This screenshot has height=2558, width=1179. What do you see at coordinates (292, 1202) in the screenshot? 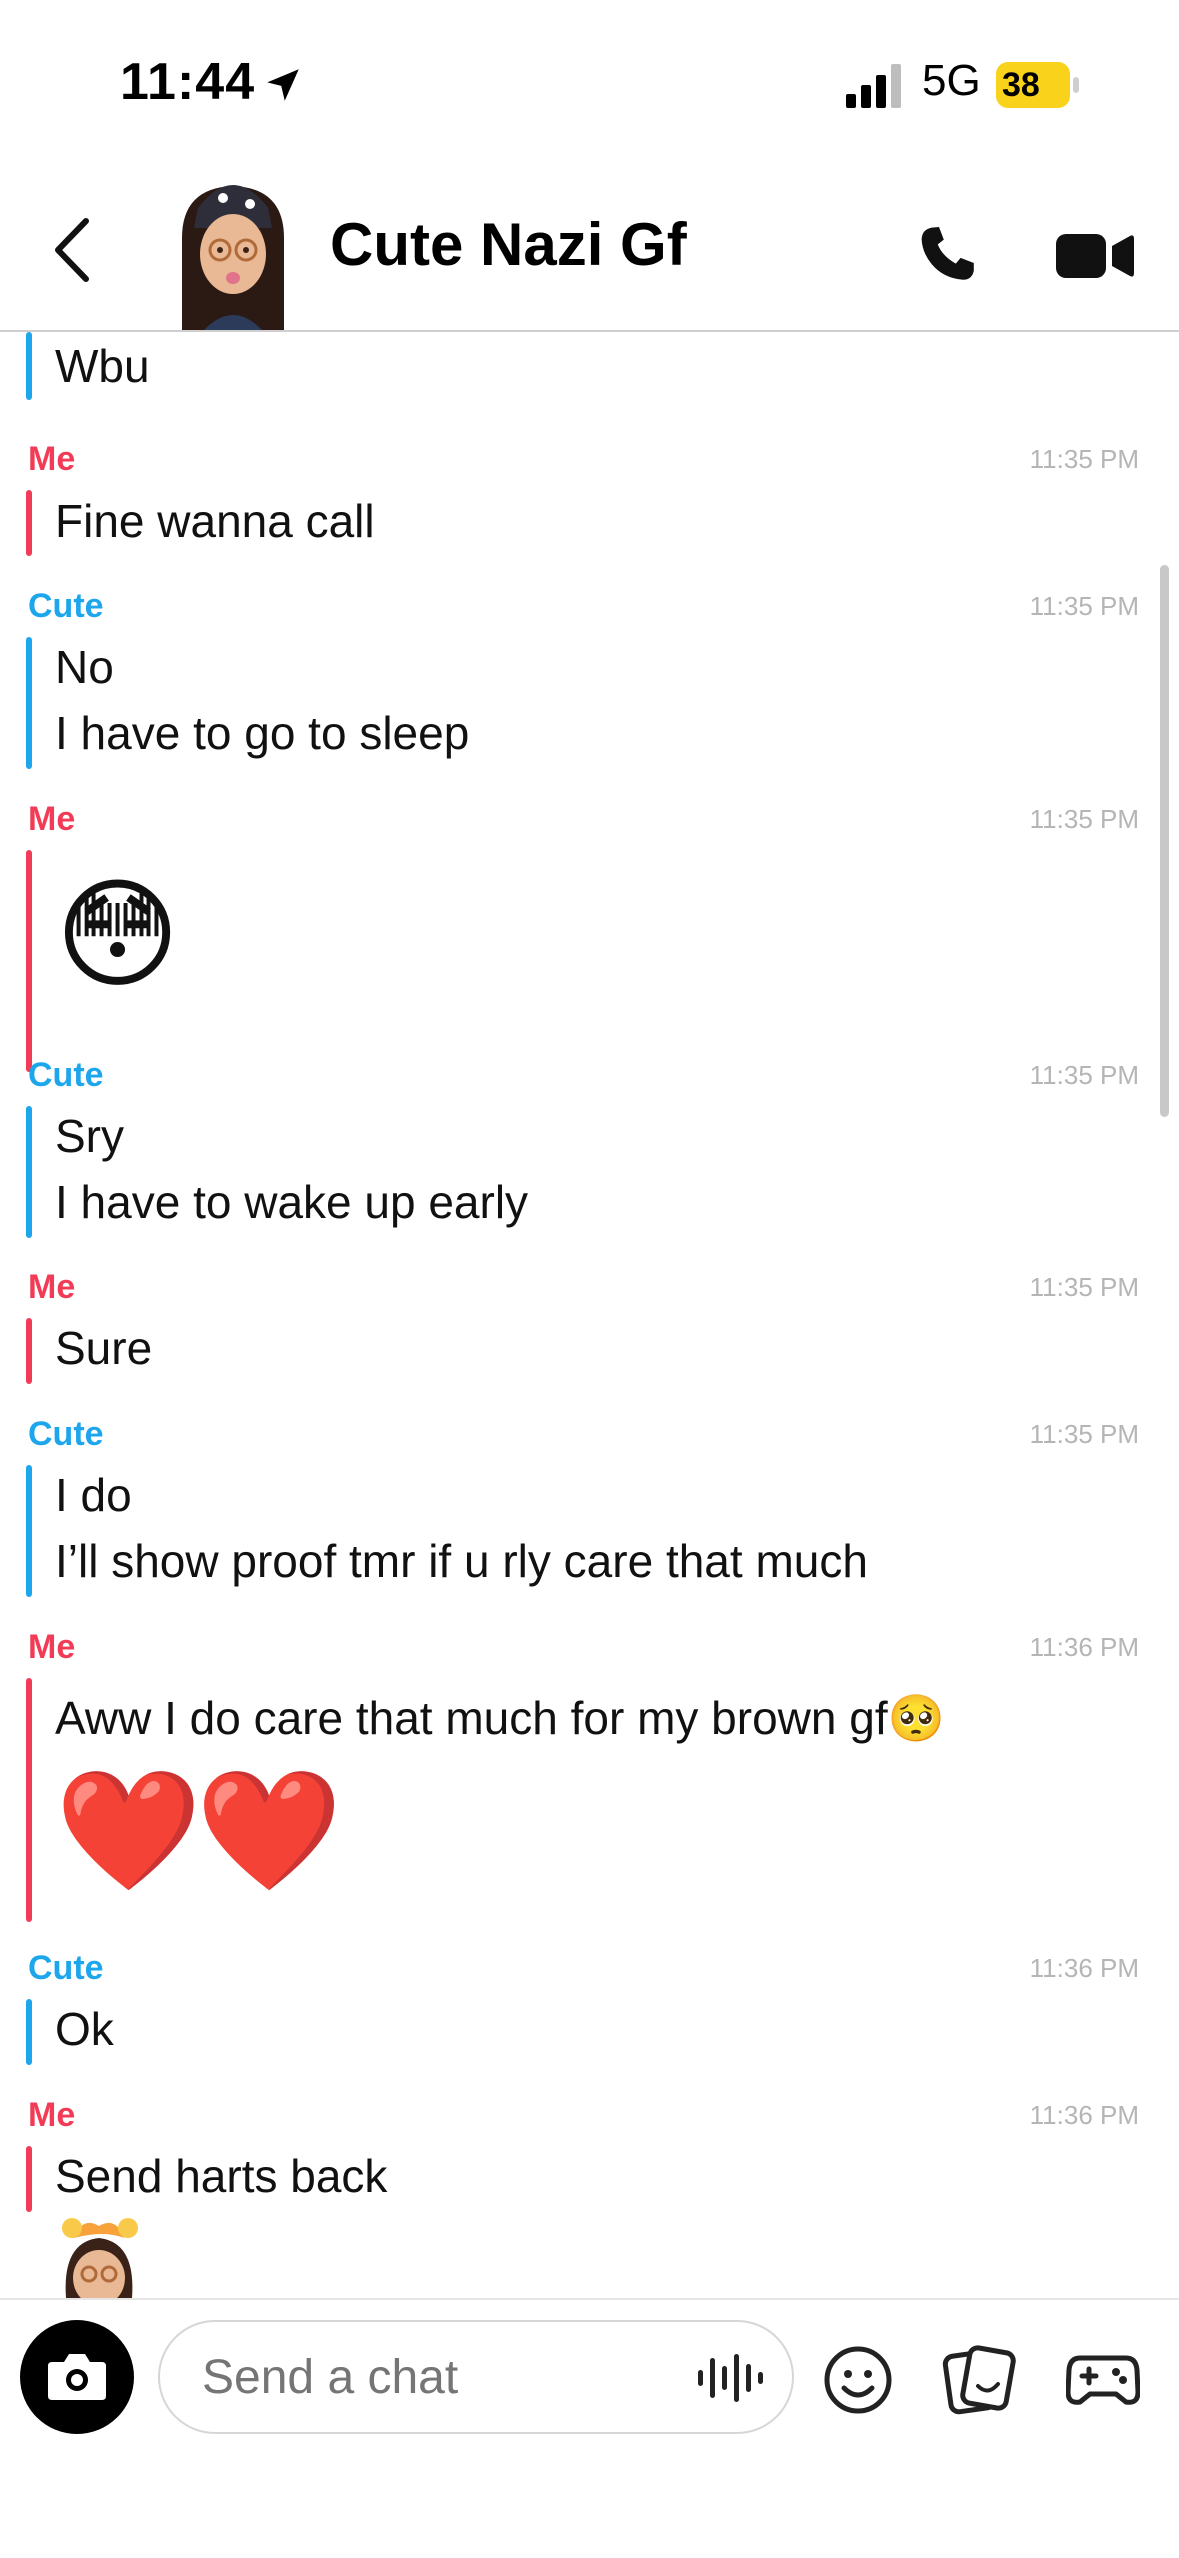
I see `message-text: I have to wake up early` at bounding box center [292, 1202].